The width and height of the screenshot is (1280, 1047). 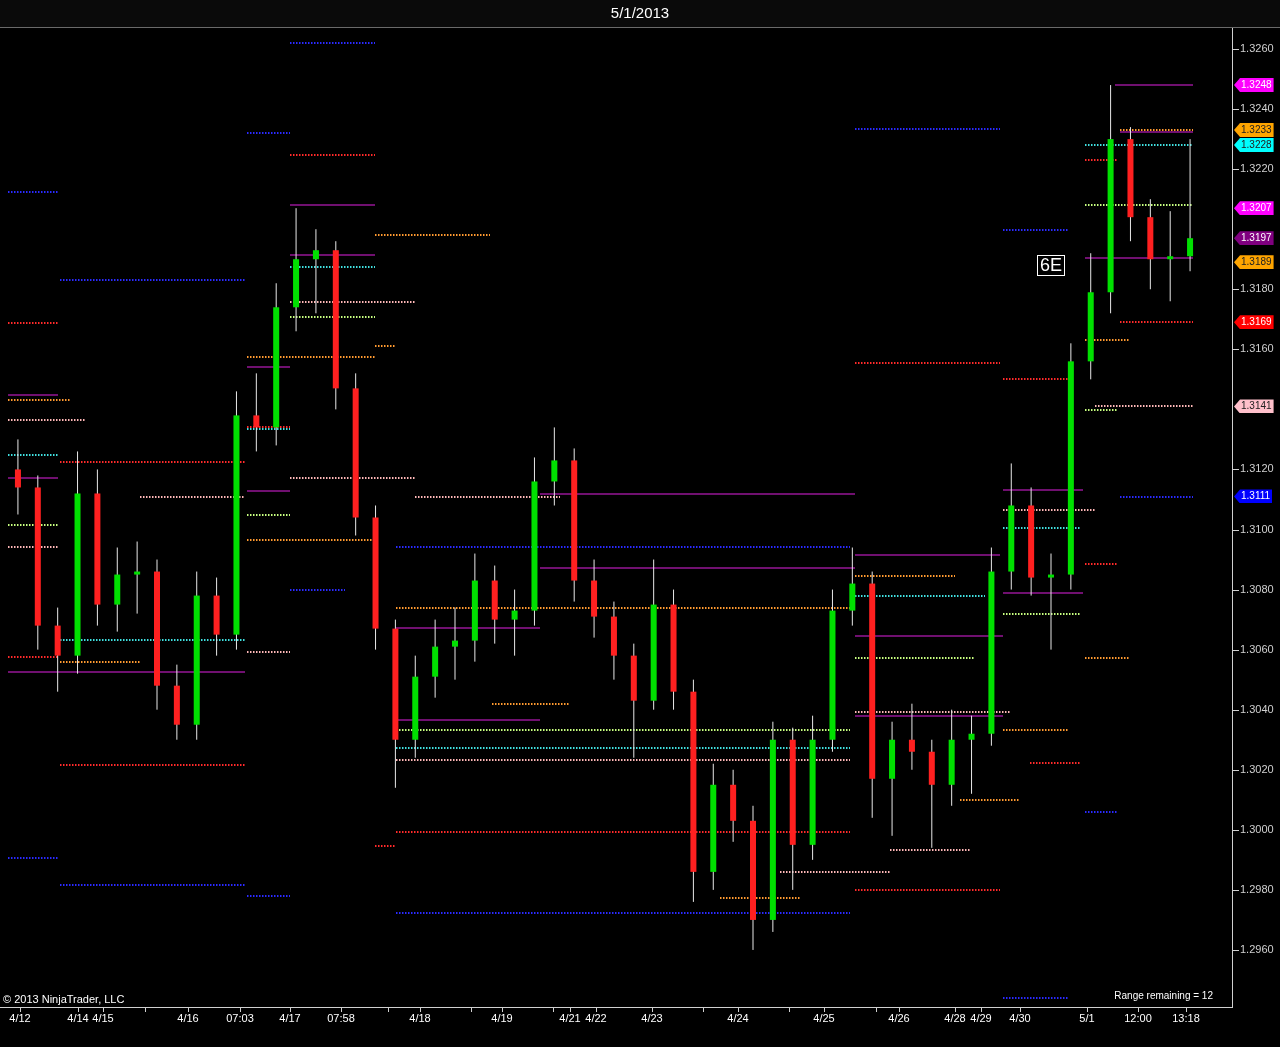 I want to click on price-axis-label: 1.3160, so click(x=1257, y=349).